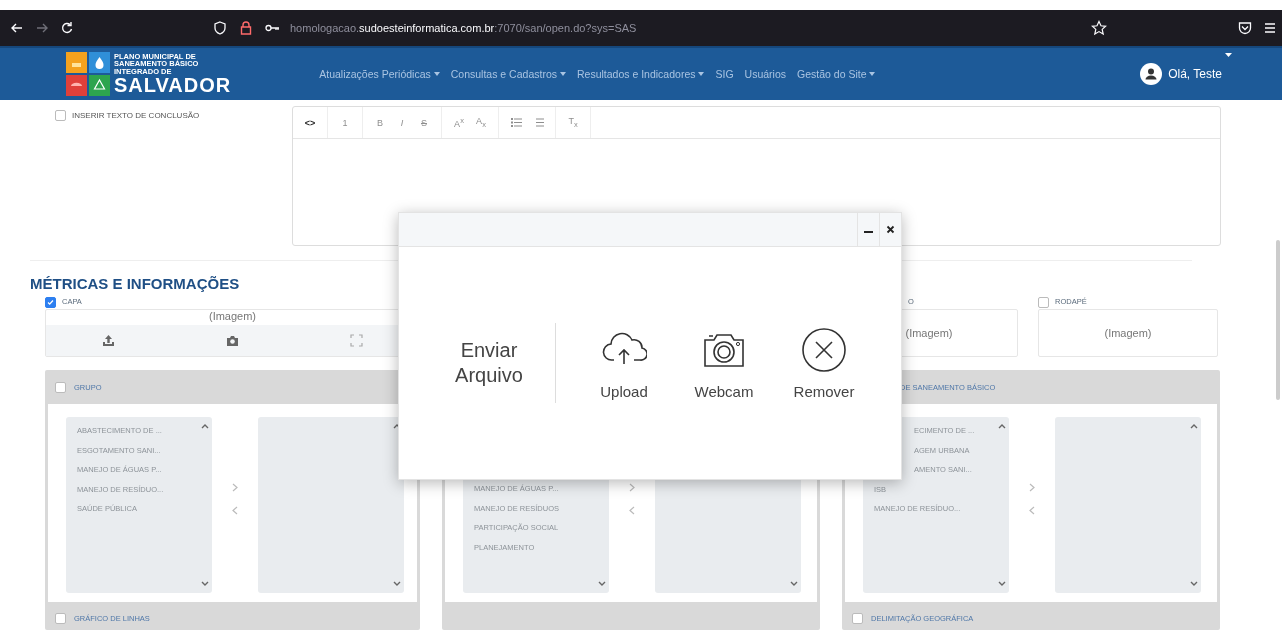  I want to click on star-icon, so click(1099, 28).